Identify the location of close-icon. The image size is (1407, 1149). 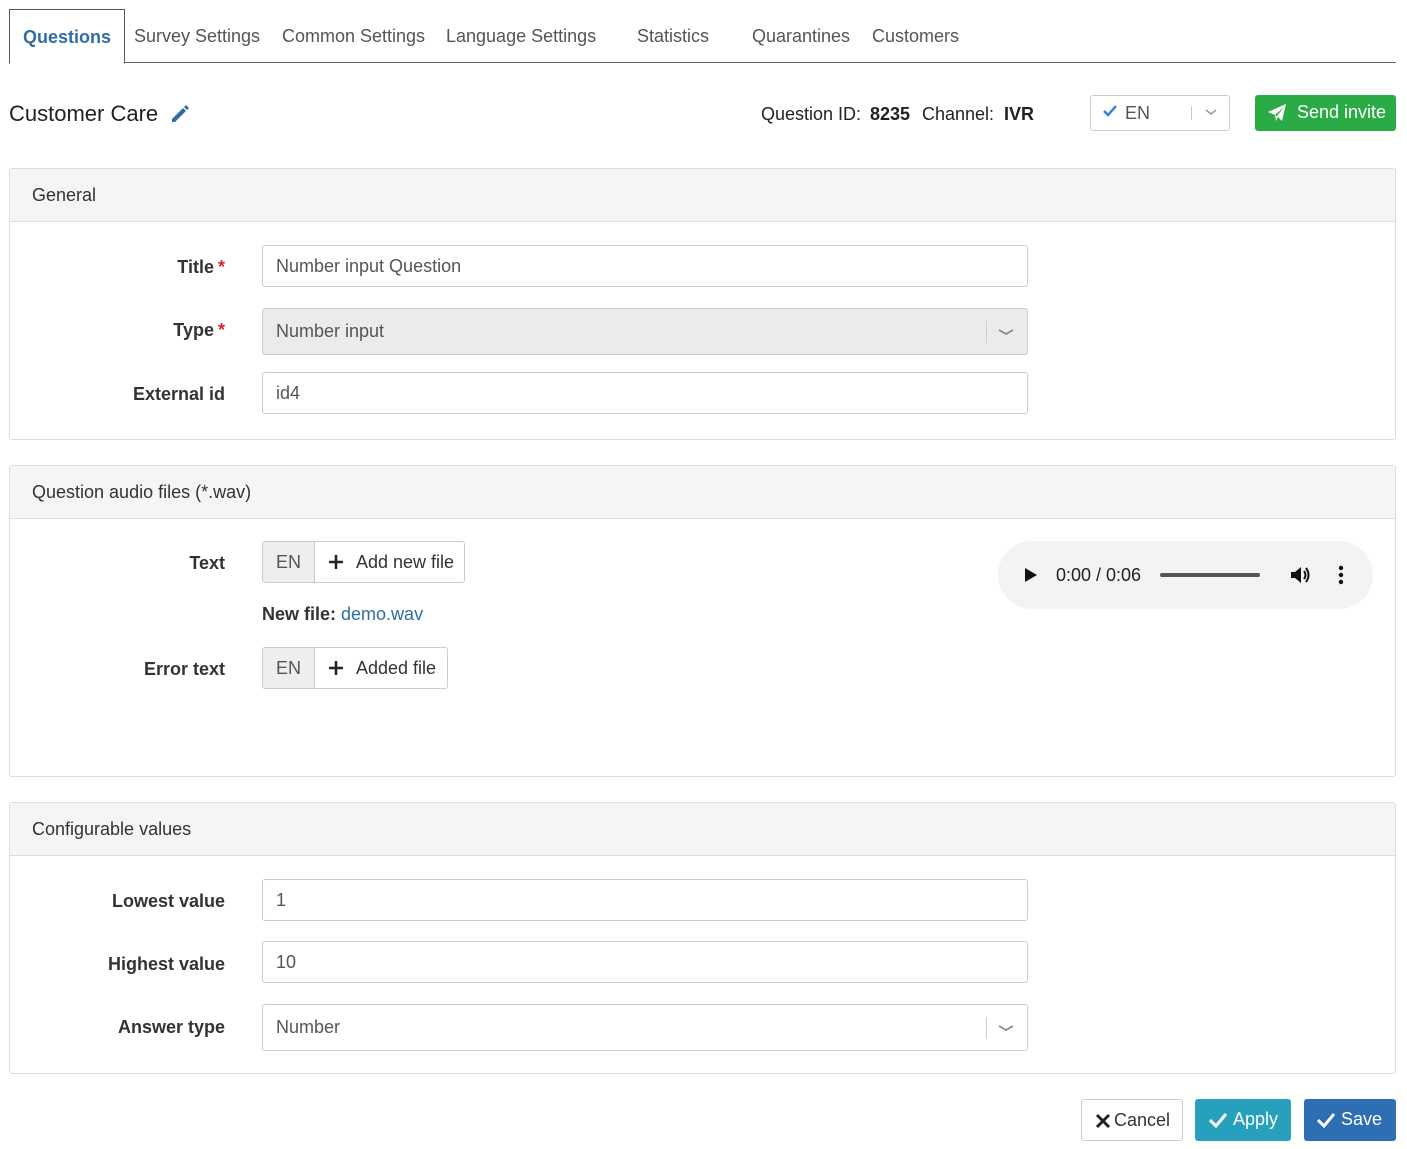
(1103, 1121).